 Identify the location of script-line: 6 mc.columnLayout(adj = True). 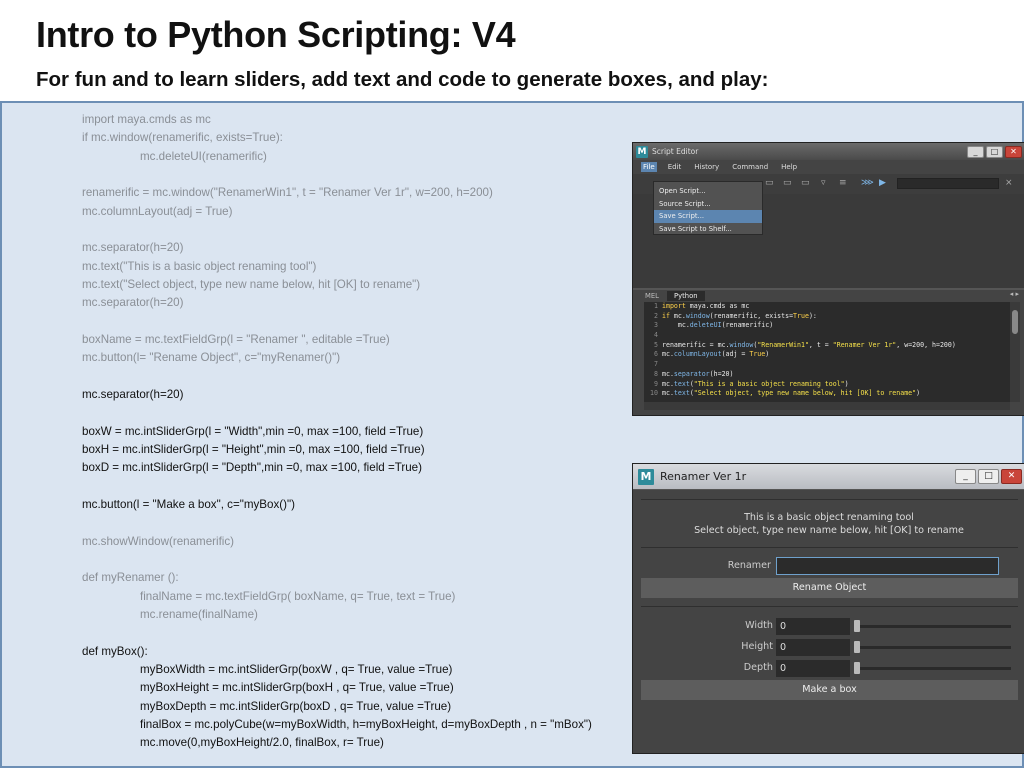
(827, 355).